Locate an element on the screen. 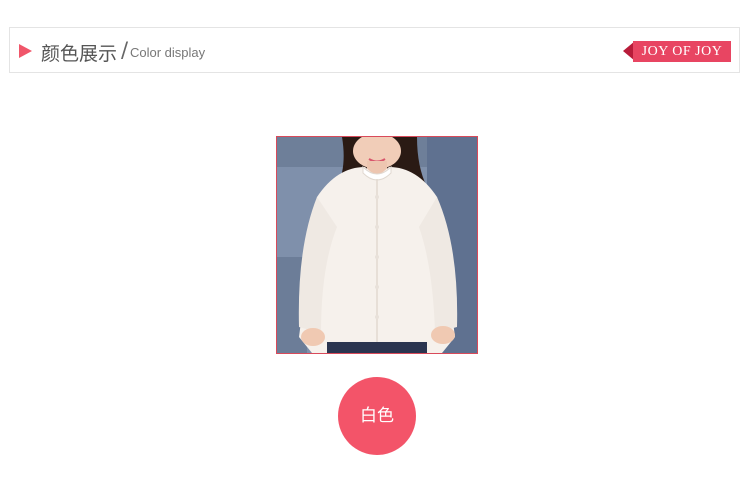 This screenshot has width=750, height=489. color-option-white: 白色 is located at coordinates (377, 416).